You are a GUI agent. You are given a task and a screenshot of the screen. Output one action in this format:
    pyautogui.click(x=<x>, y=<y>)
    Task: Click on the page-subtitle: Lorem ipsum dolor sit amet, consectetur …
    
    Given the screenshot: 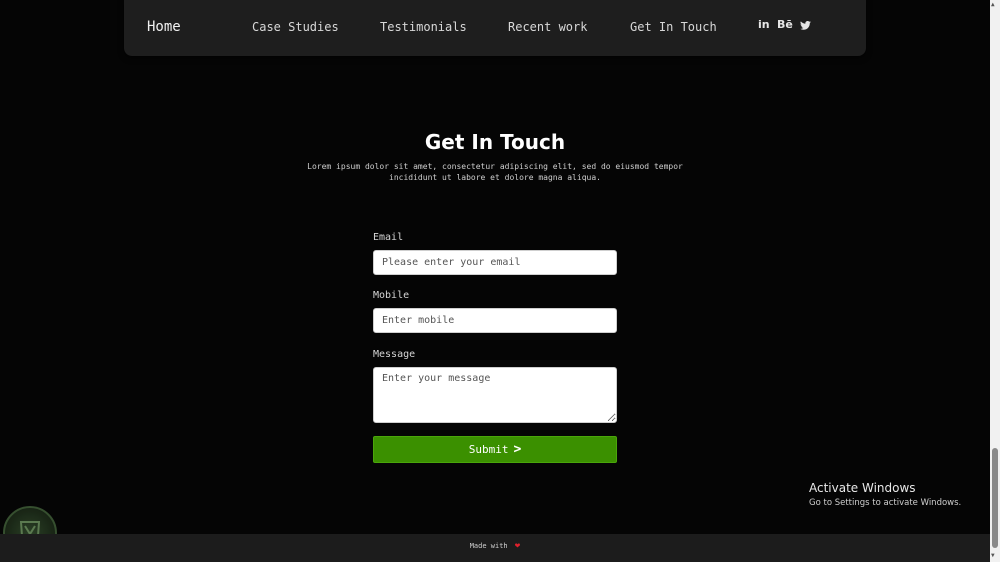 What is the action you would take?
    pyautogui.click(x=495, y=172)
    